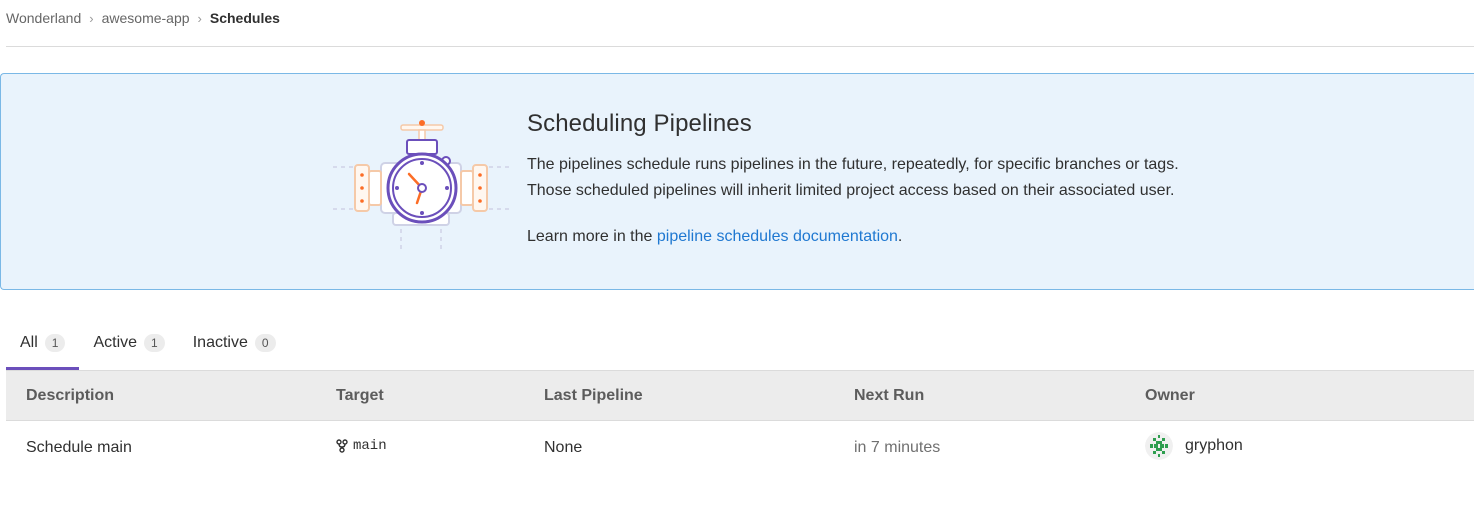 The image size is (1474, 527). What do you see at coordinates (79, 447) in the screenshot?
I see `schedule-description: Schedule main` at bounding box center [79, 447].